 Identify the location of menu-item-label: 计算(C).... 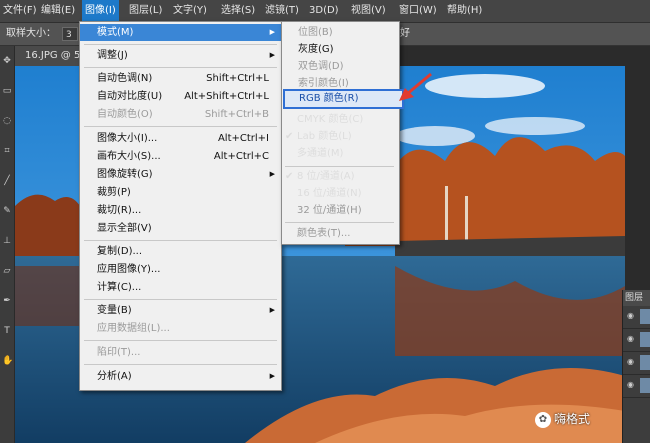
(119, 287).